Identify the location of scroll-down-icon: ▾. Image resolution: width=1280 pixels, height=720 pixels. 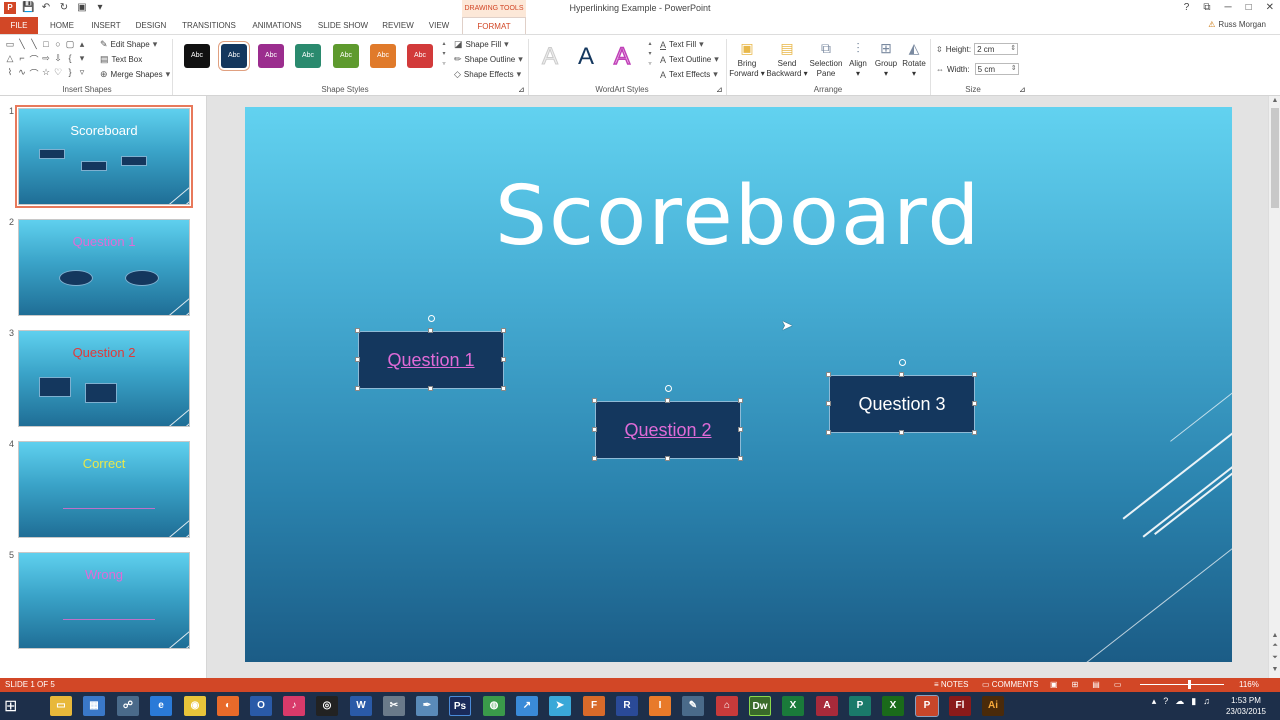
(82, 58).